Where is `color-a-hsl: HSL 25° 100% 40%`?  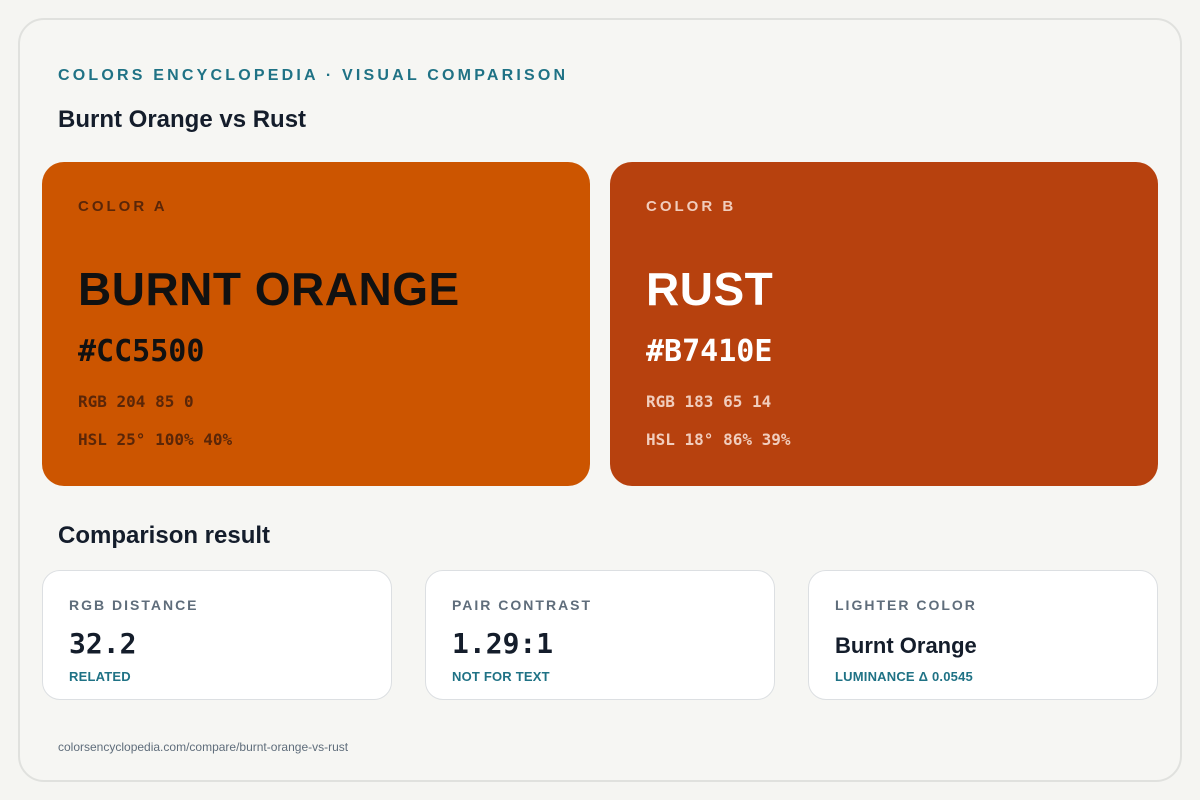
color-a-hsl: HSL 25° 100% 40% is located at coordinates (155, 439).